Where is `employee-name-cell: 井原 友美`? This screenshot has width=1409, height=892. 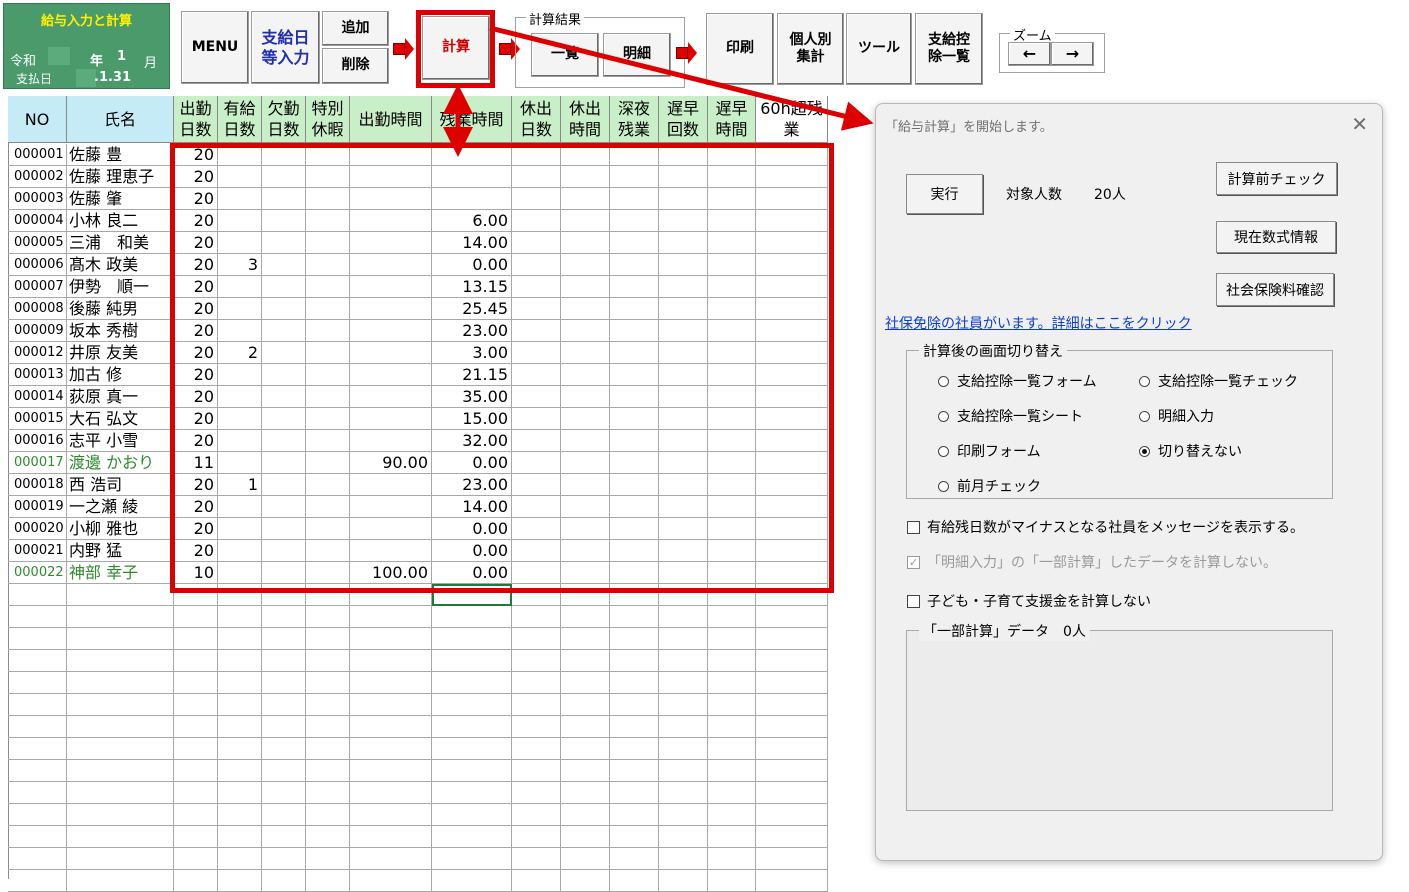
employee-name-cell: 井原 友美 is located at coordinates (120, 353).